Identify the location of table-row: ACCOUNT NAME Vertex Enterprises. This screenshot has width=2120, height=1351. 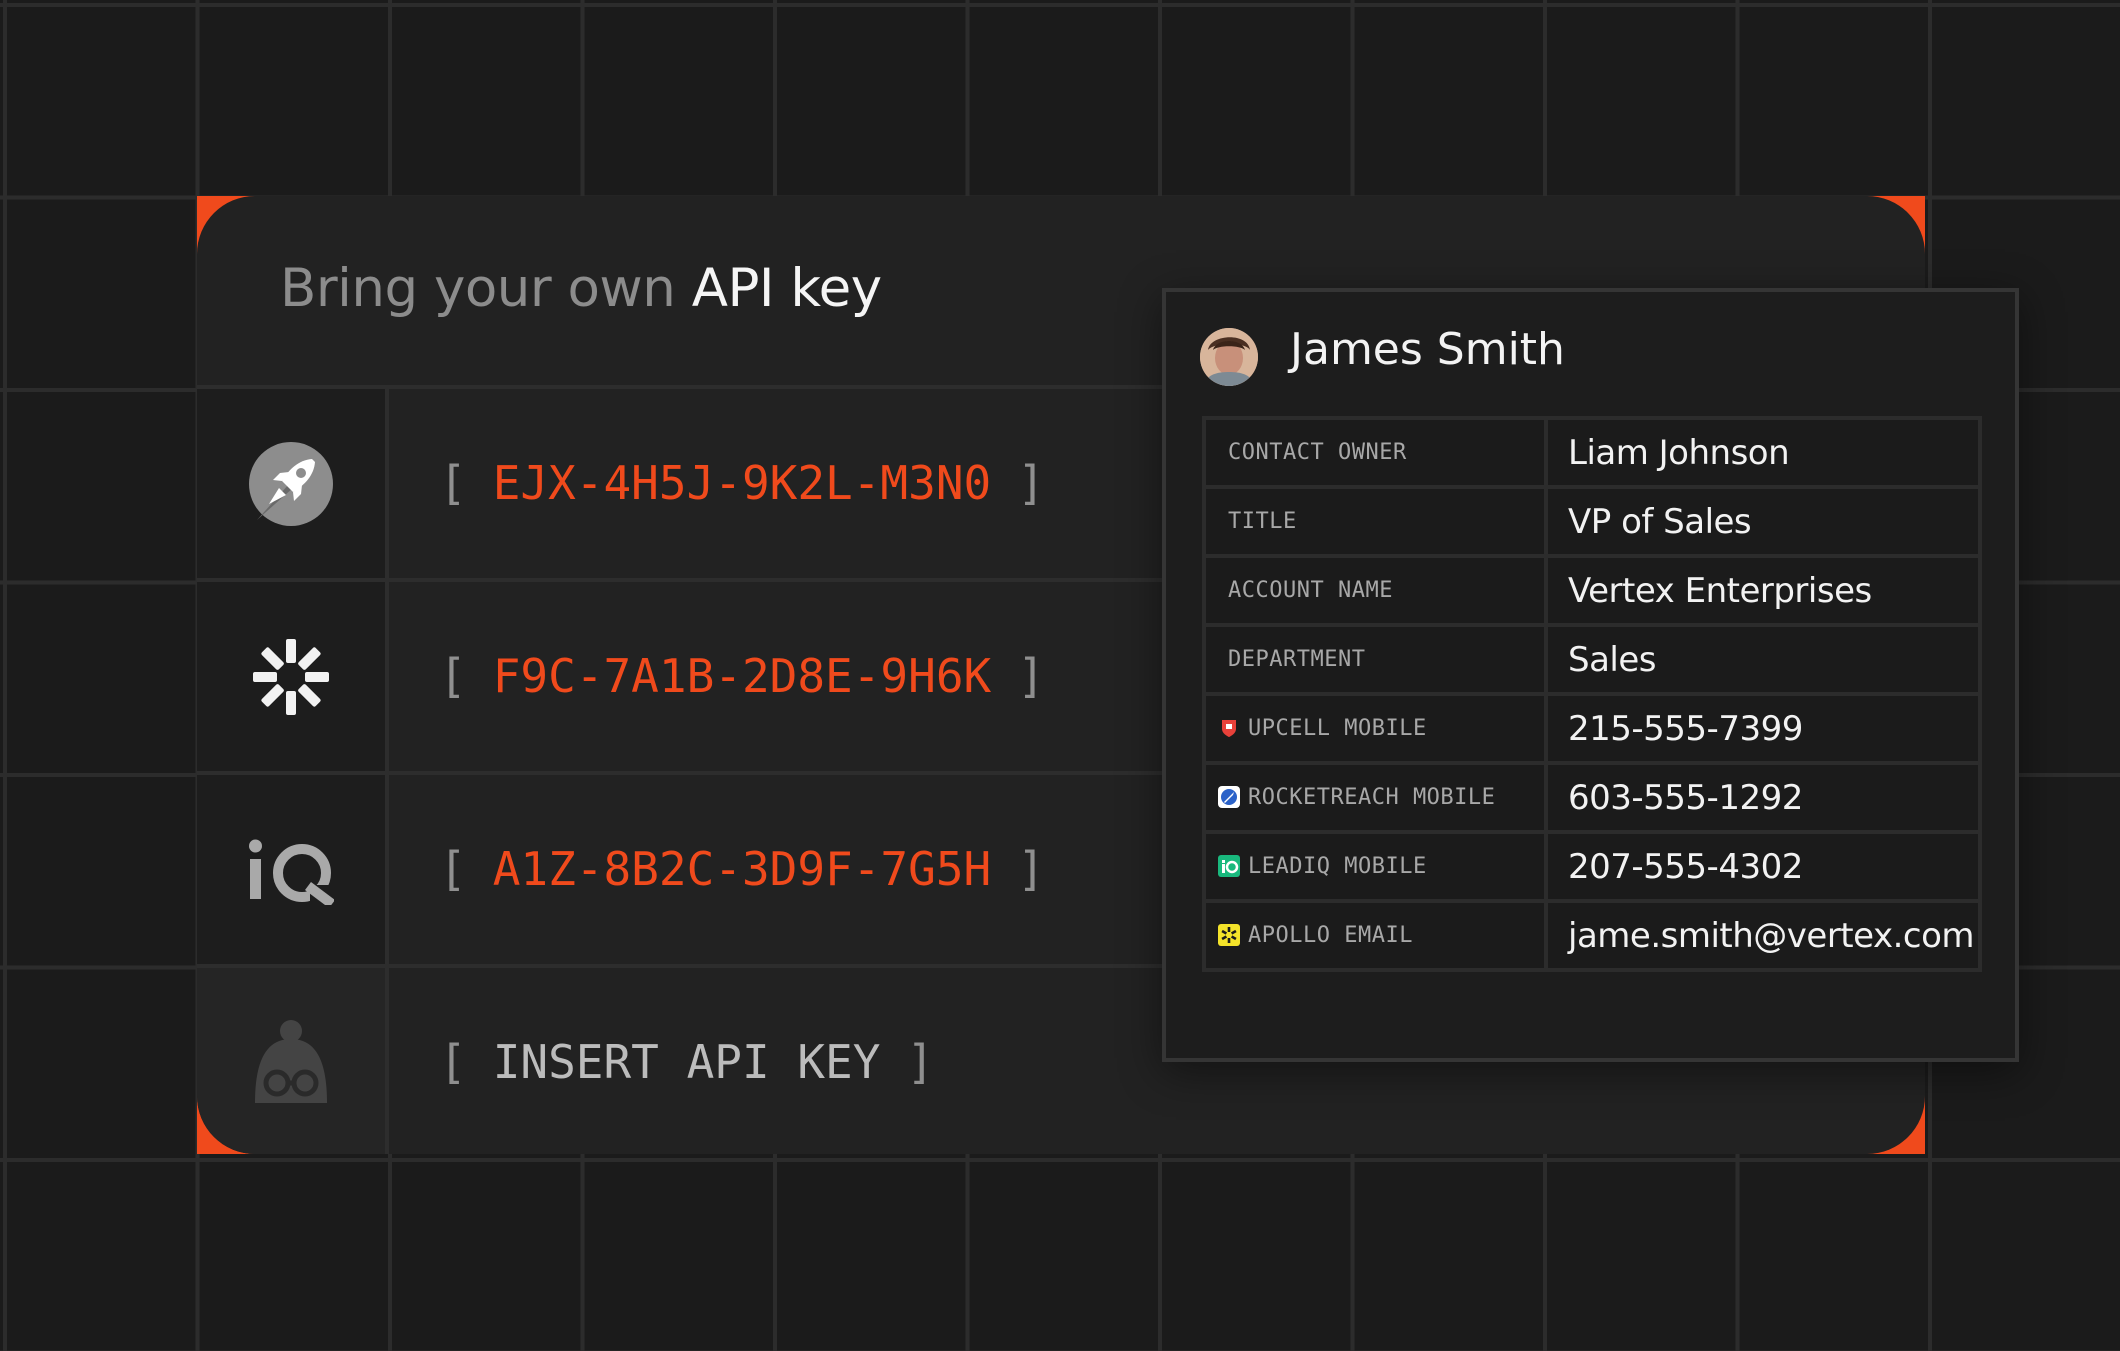
(1592, 590).